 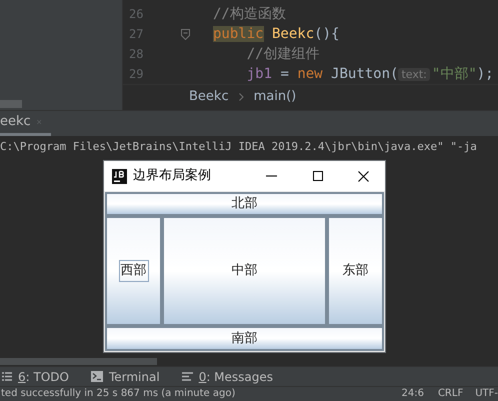 I want to click on swing-button: 中部, so click(x=244, y=271).